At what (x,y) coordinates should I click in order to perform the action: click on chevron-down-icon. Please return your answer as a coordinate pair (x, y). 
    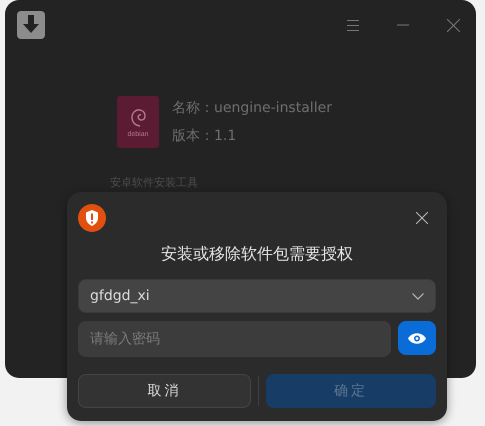
    Looking at the image, I should click on (418, 296).